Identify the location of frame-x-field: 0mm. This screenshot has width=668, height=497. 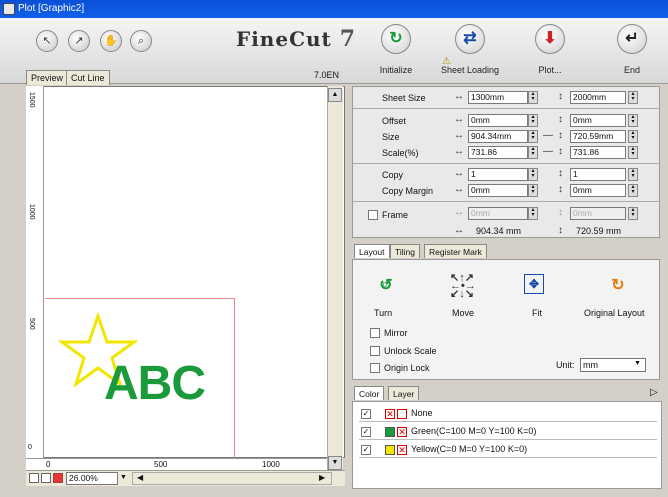
(498, 213).